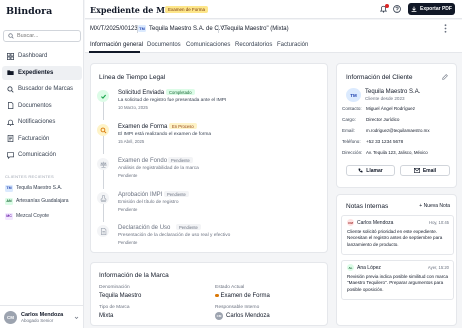 Image resolution: width=462 pixels, height=328 pixels. What do you see at coordinates (384, 141) in the screenshot?
I see `detail-value: +52 33 1234 5678` at bounding box center [384, 141].